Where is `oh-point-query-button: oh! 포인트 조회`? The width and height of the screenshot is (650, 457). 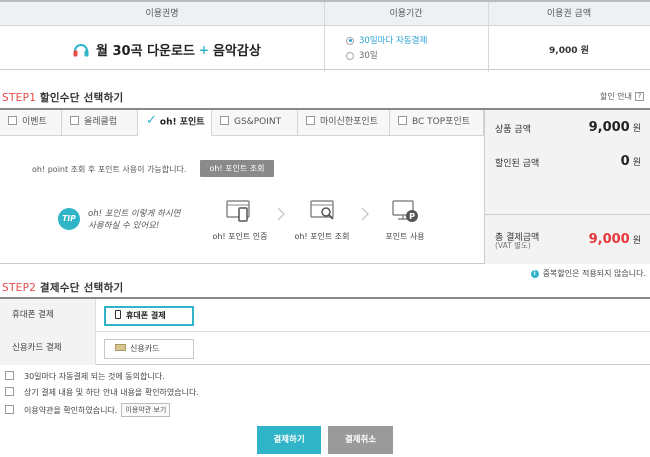 oh-point-query-button: oh! 포인트 조회 is located at coordinates (237, 168).